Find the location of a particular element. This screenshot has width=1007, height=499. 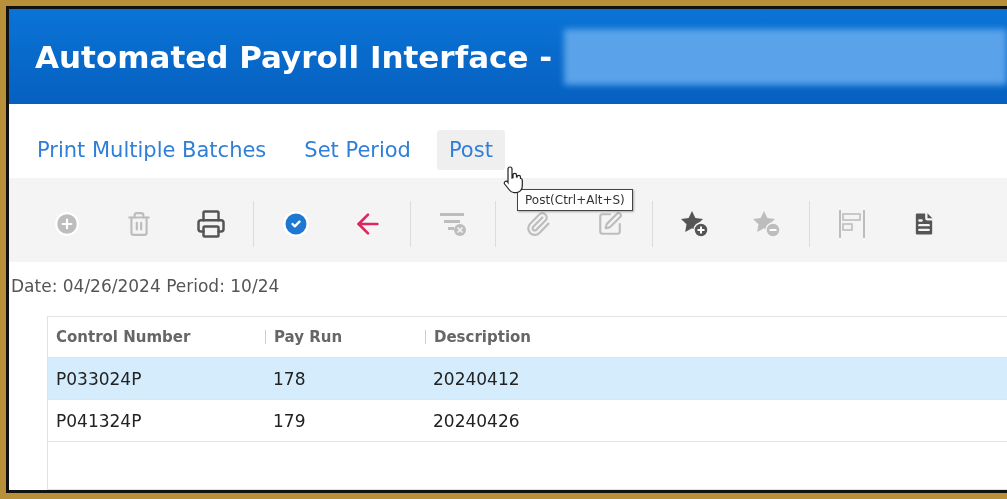

table-cell-text: P041324P is located at coordinates (99, 420).